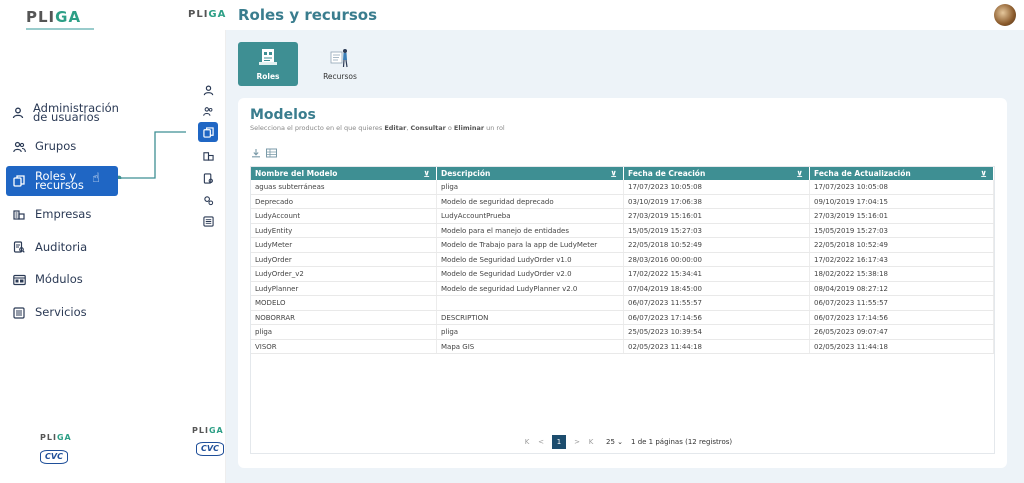  I want to click on tab-recursos: Recursos, so click(340, 64).